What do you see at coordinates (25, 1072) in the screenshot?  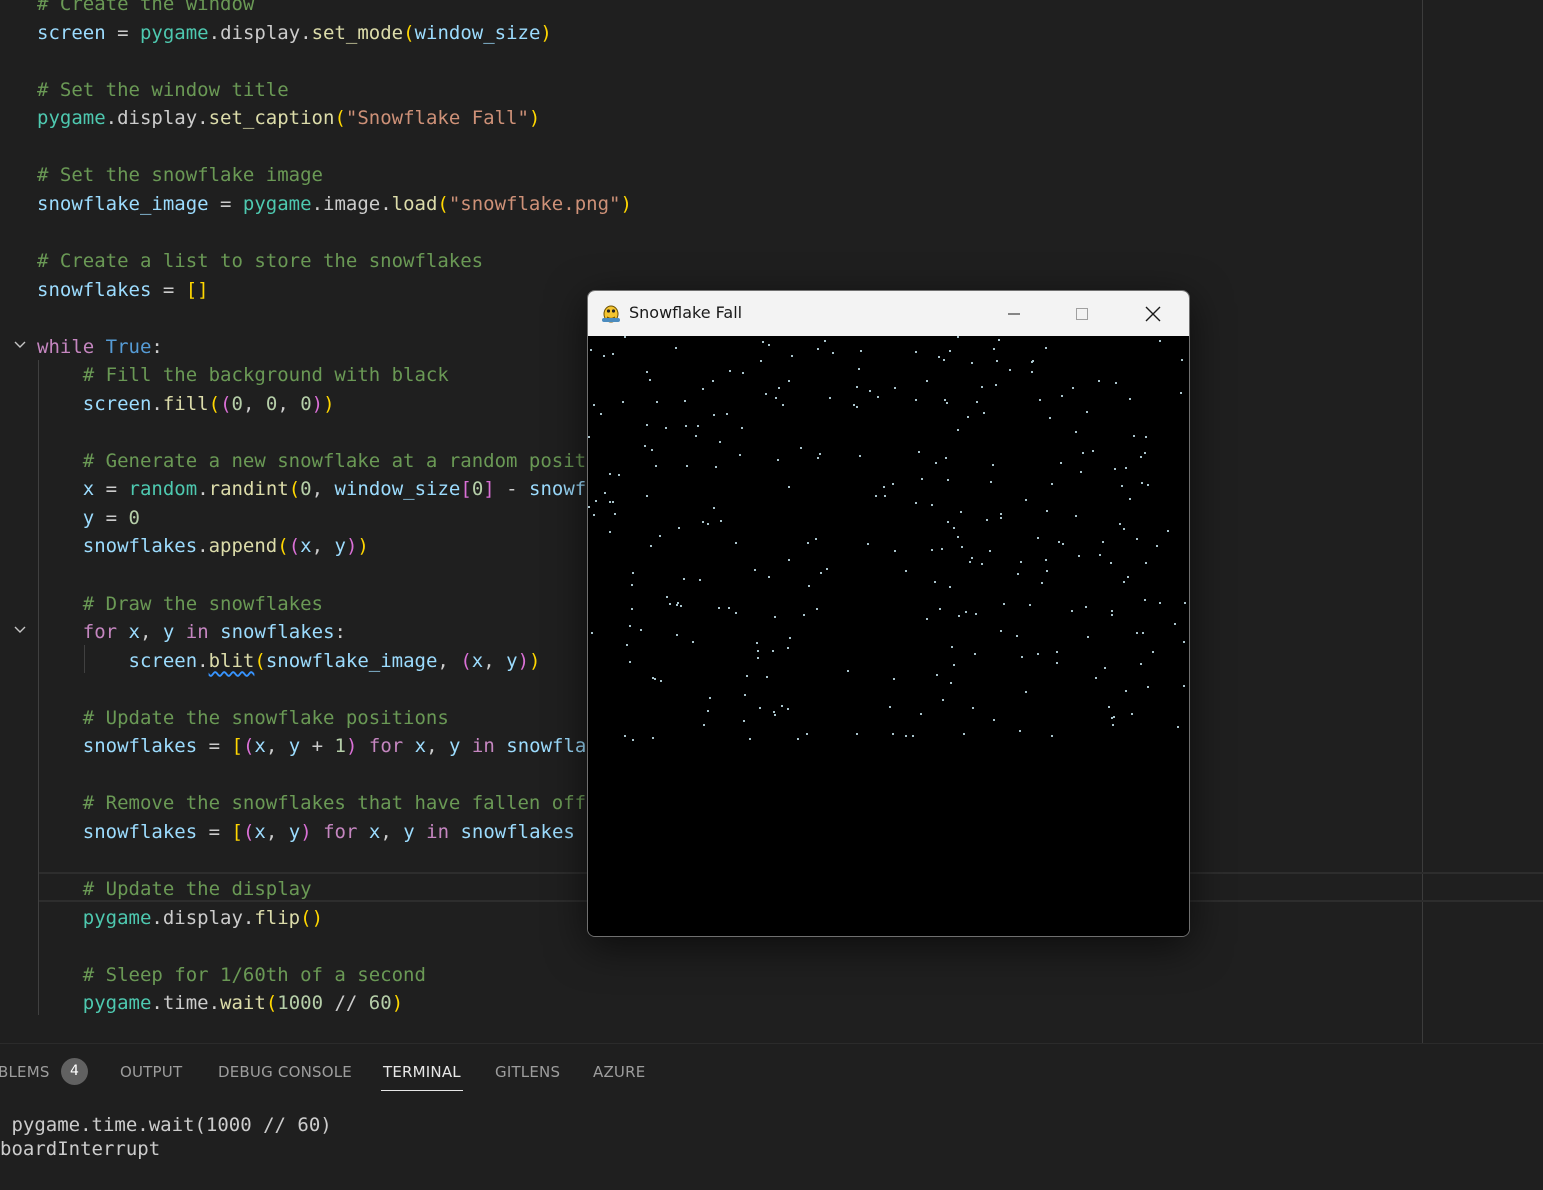 I see `tab-problems: BLEMS` at bounding box center [25, 1072].